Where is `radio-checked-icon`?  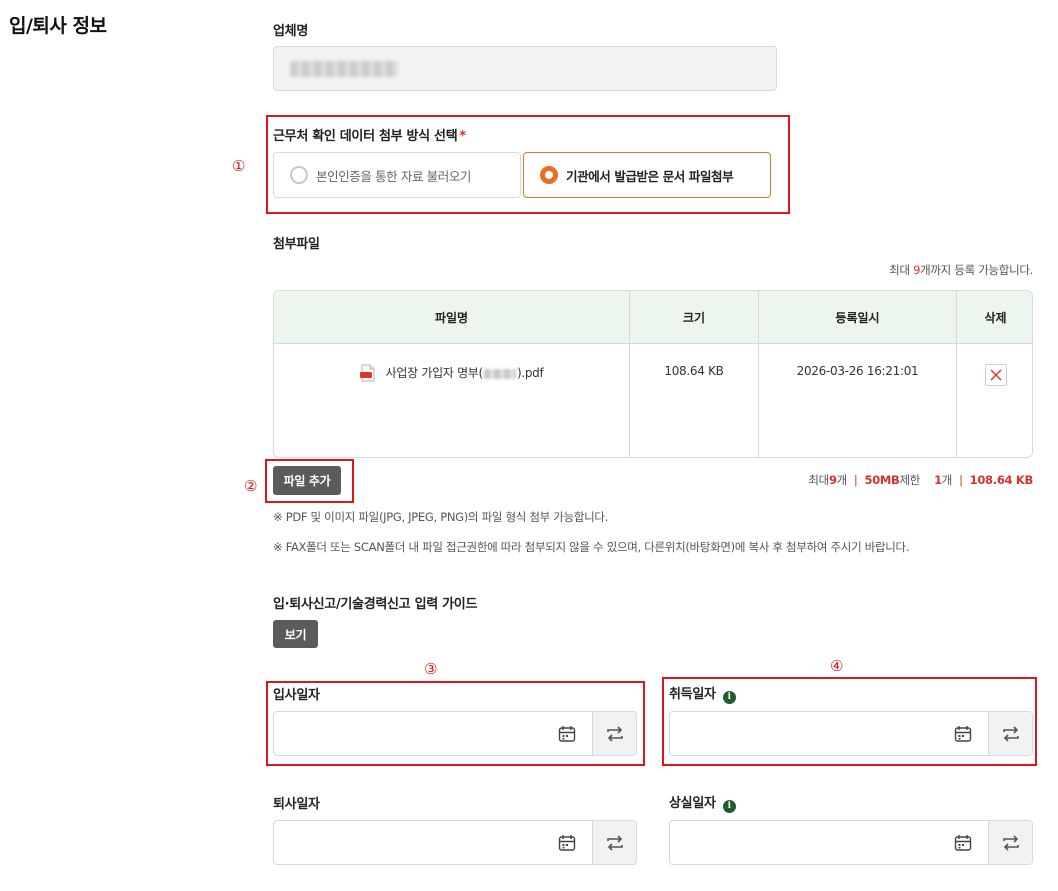 radio-checked-icon is located at coordinates (549, 175).